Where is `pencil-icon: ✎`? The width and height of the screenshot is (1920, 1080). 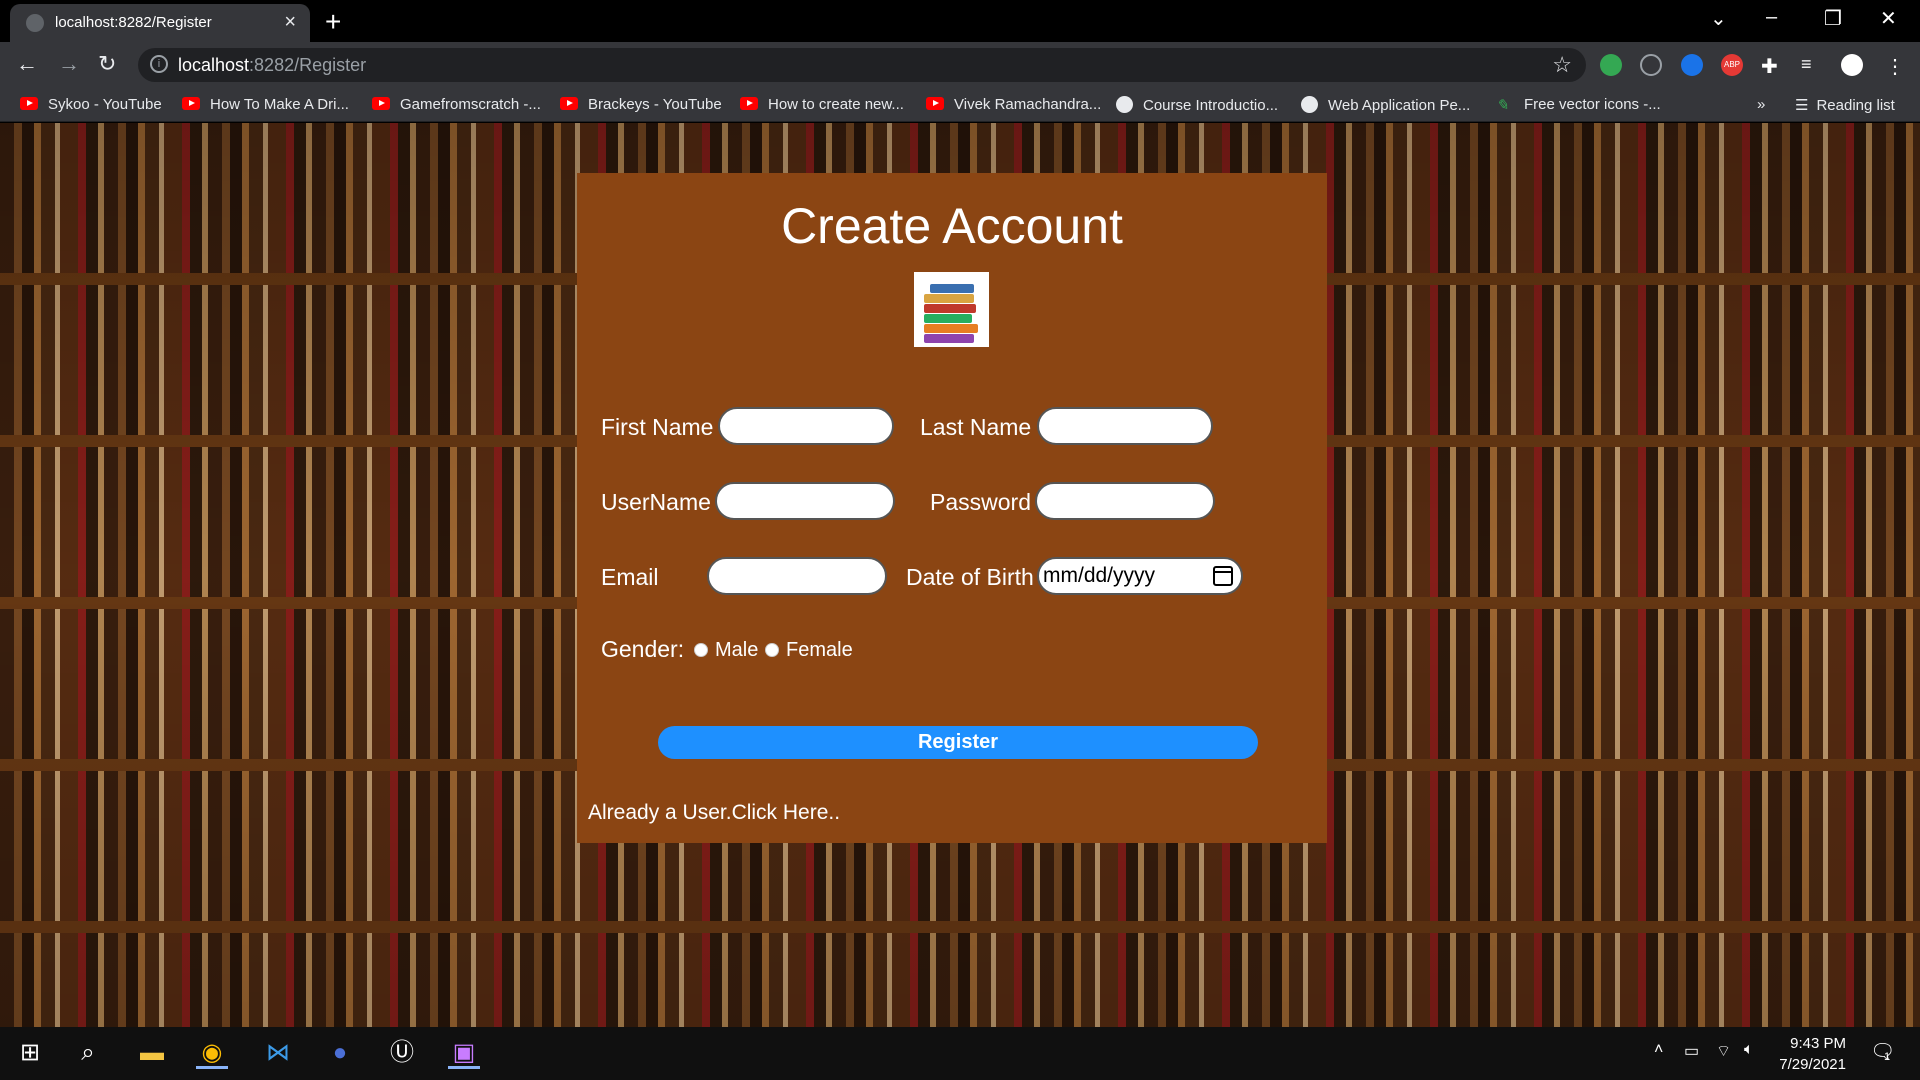
pencil-icon: ✎ is located at coordinates (1502, 105).